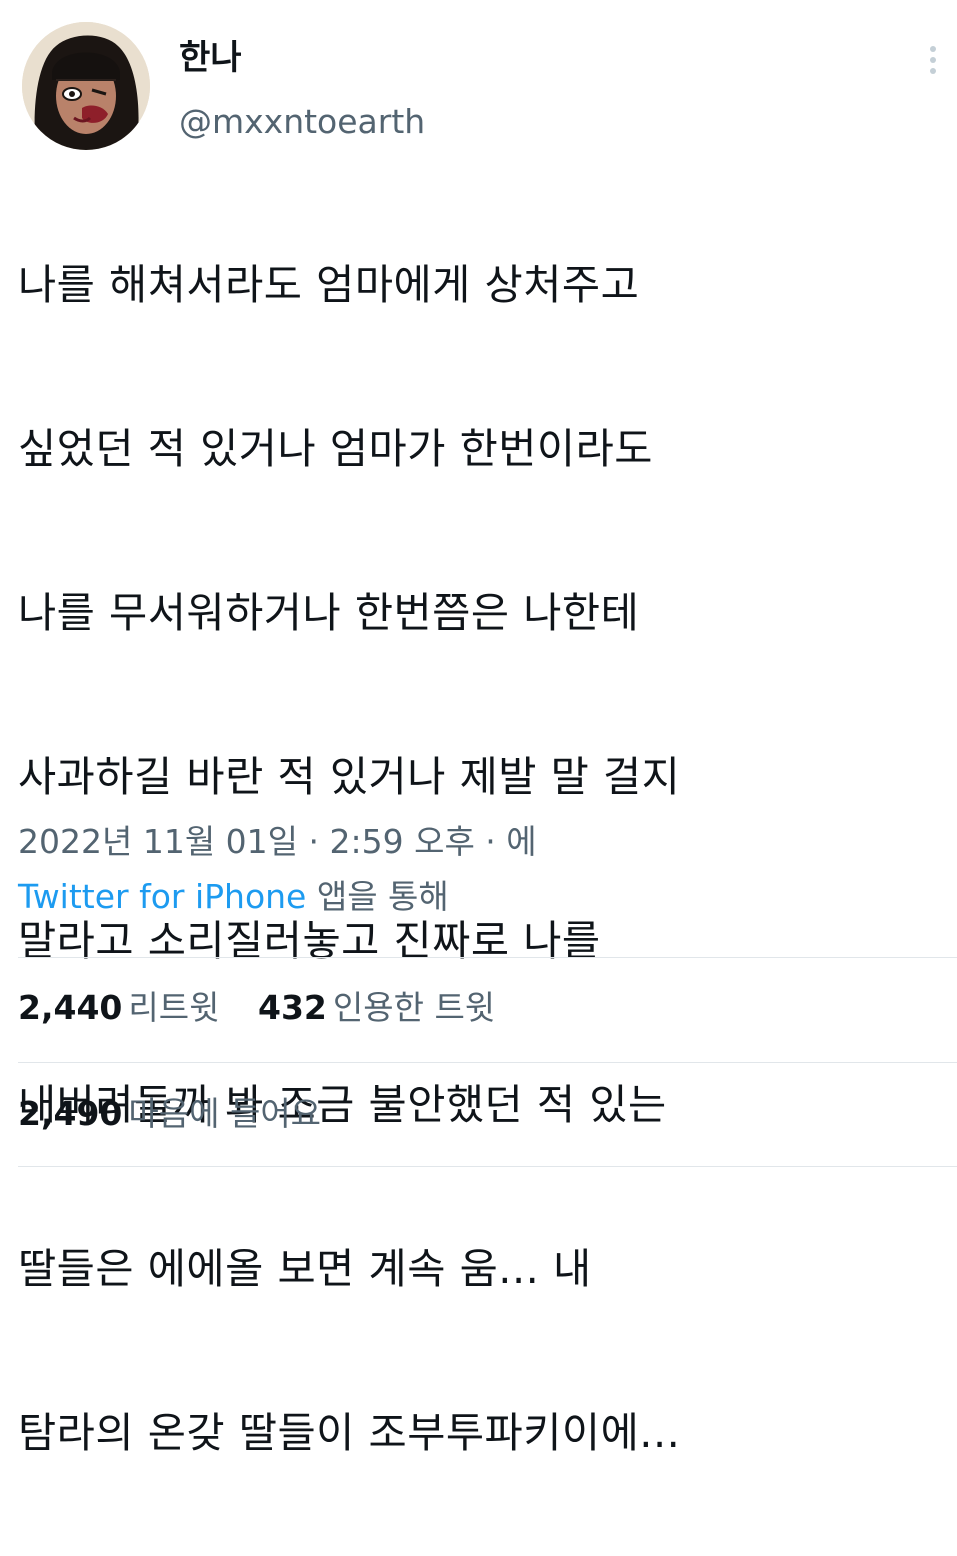 The image size is (957, 1556). Describe the element at coordinates (933, 66) in the screenshot. I see `more-options-icon` at that location.